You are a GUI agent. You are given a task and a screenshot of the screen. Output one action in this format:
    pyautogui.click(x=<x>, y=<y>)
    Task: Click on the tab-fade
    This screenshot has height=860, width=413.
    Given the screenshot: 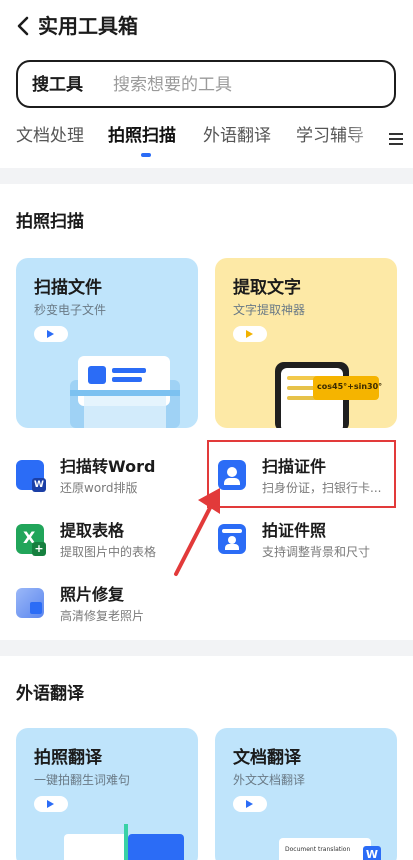 What is the action you would take?
    pyautogui.click(x=365, y=142)
    